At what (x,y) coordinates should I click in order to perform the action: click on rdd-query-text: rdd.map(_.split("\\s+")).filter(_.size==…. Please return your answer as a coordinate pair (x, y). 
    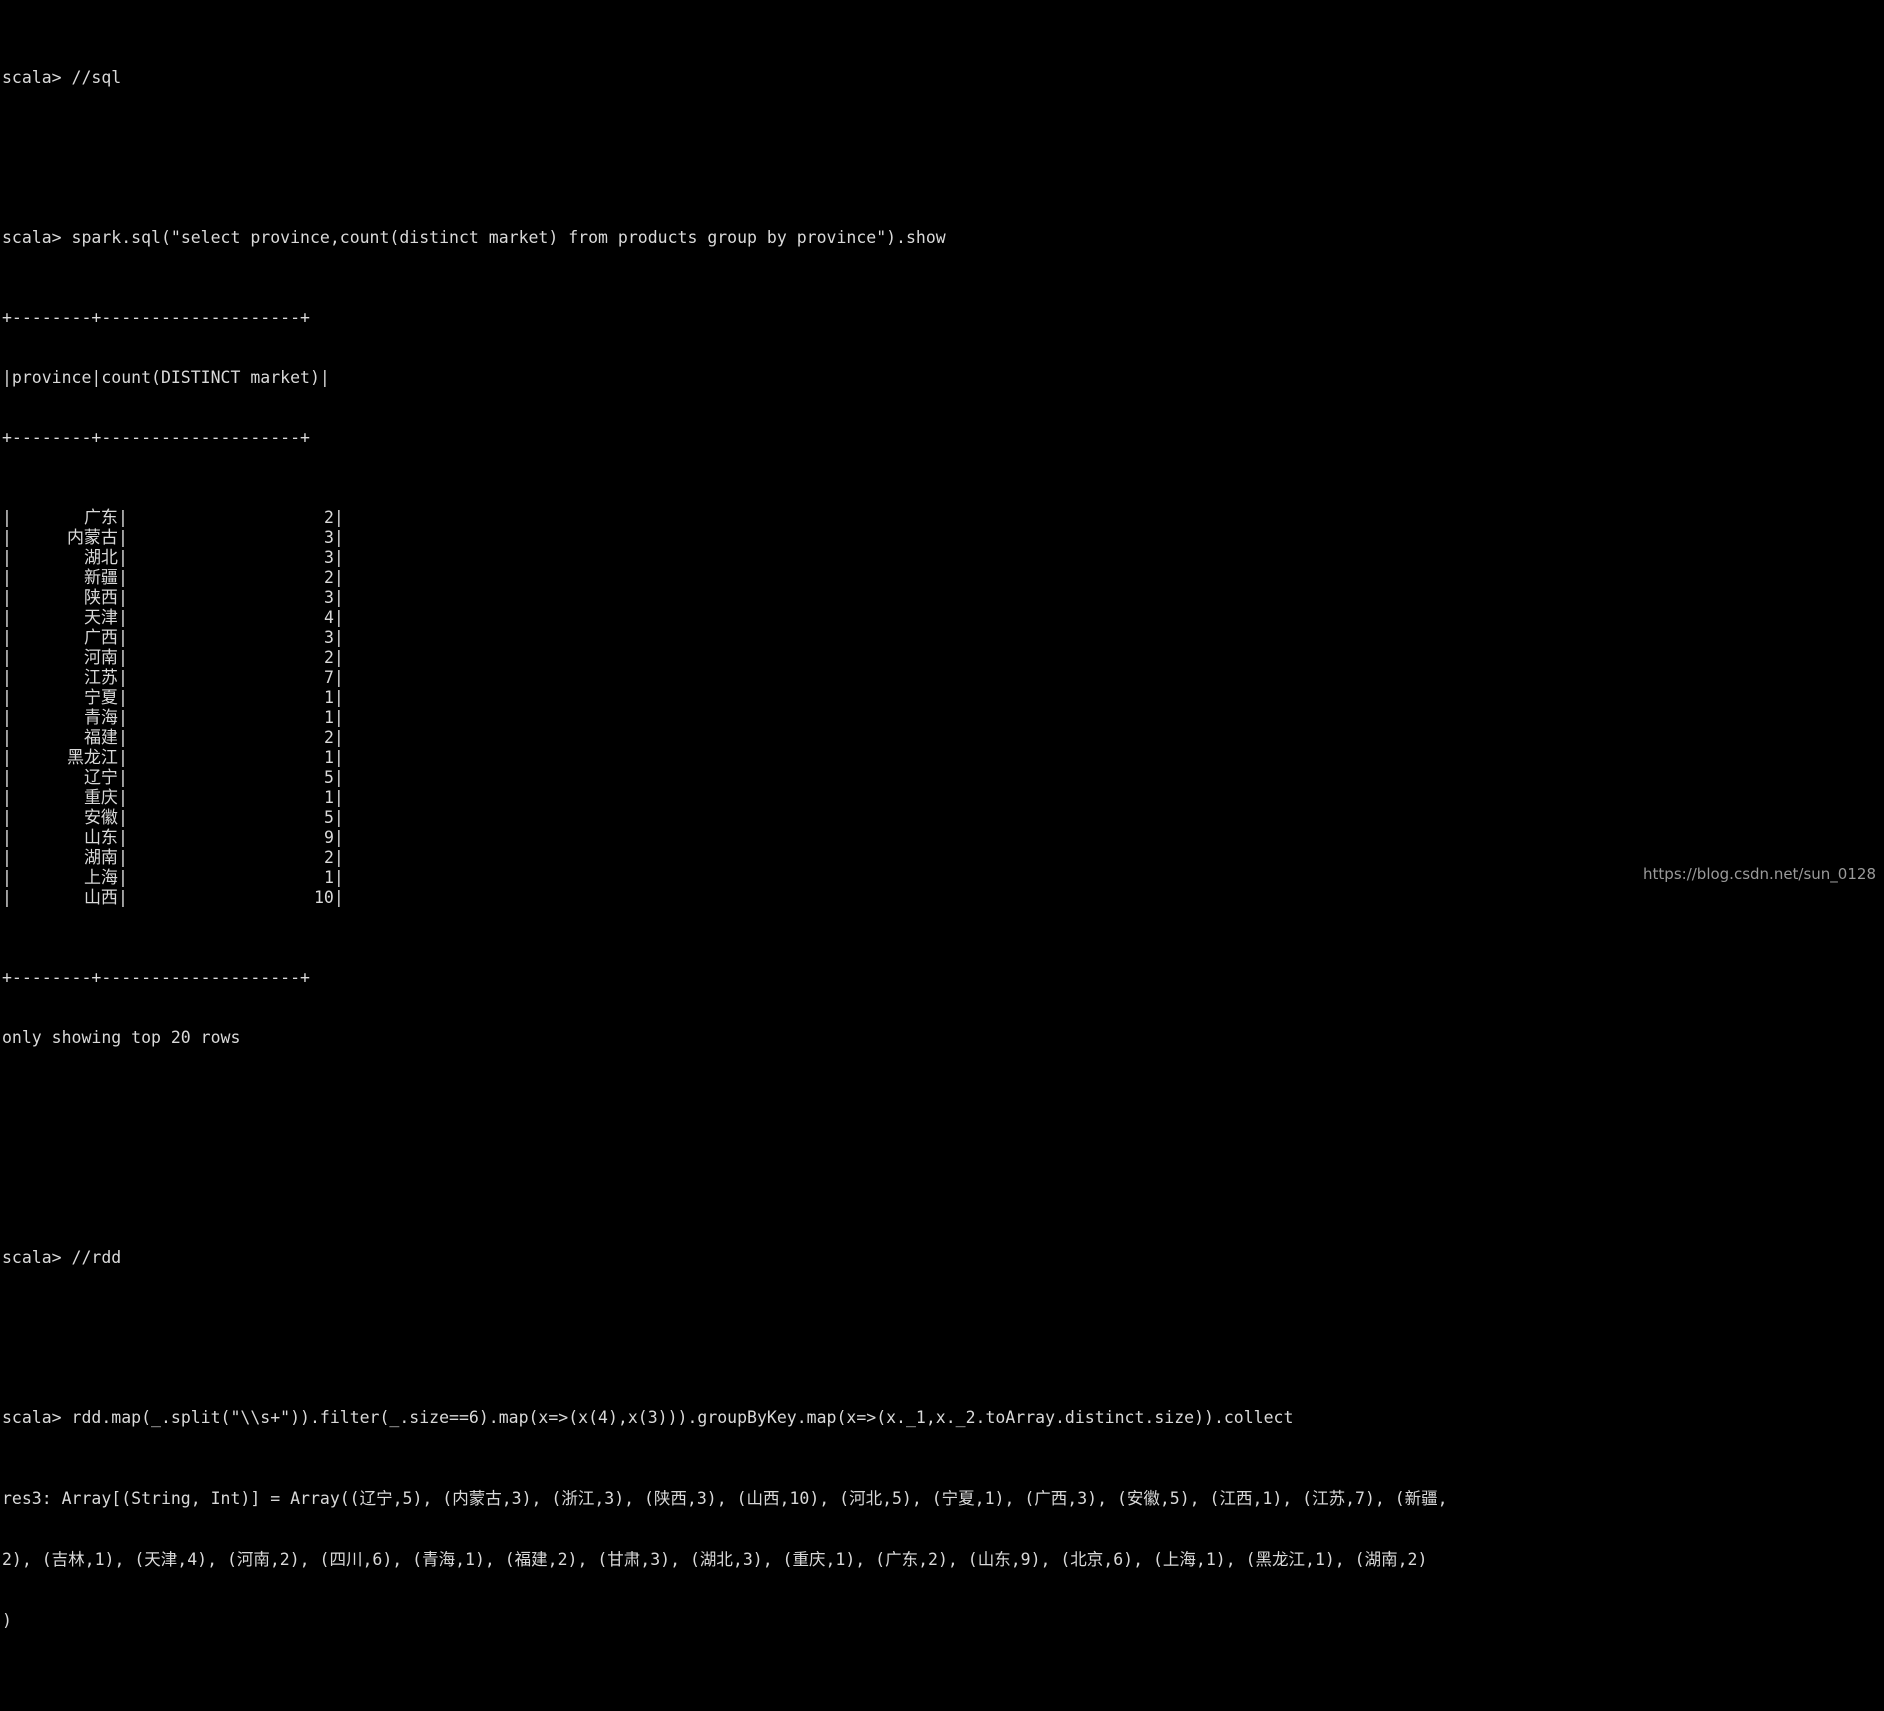
    Looking at the image, I should click on (682, 1417).